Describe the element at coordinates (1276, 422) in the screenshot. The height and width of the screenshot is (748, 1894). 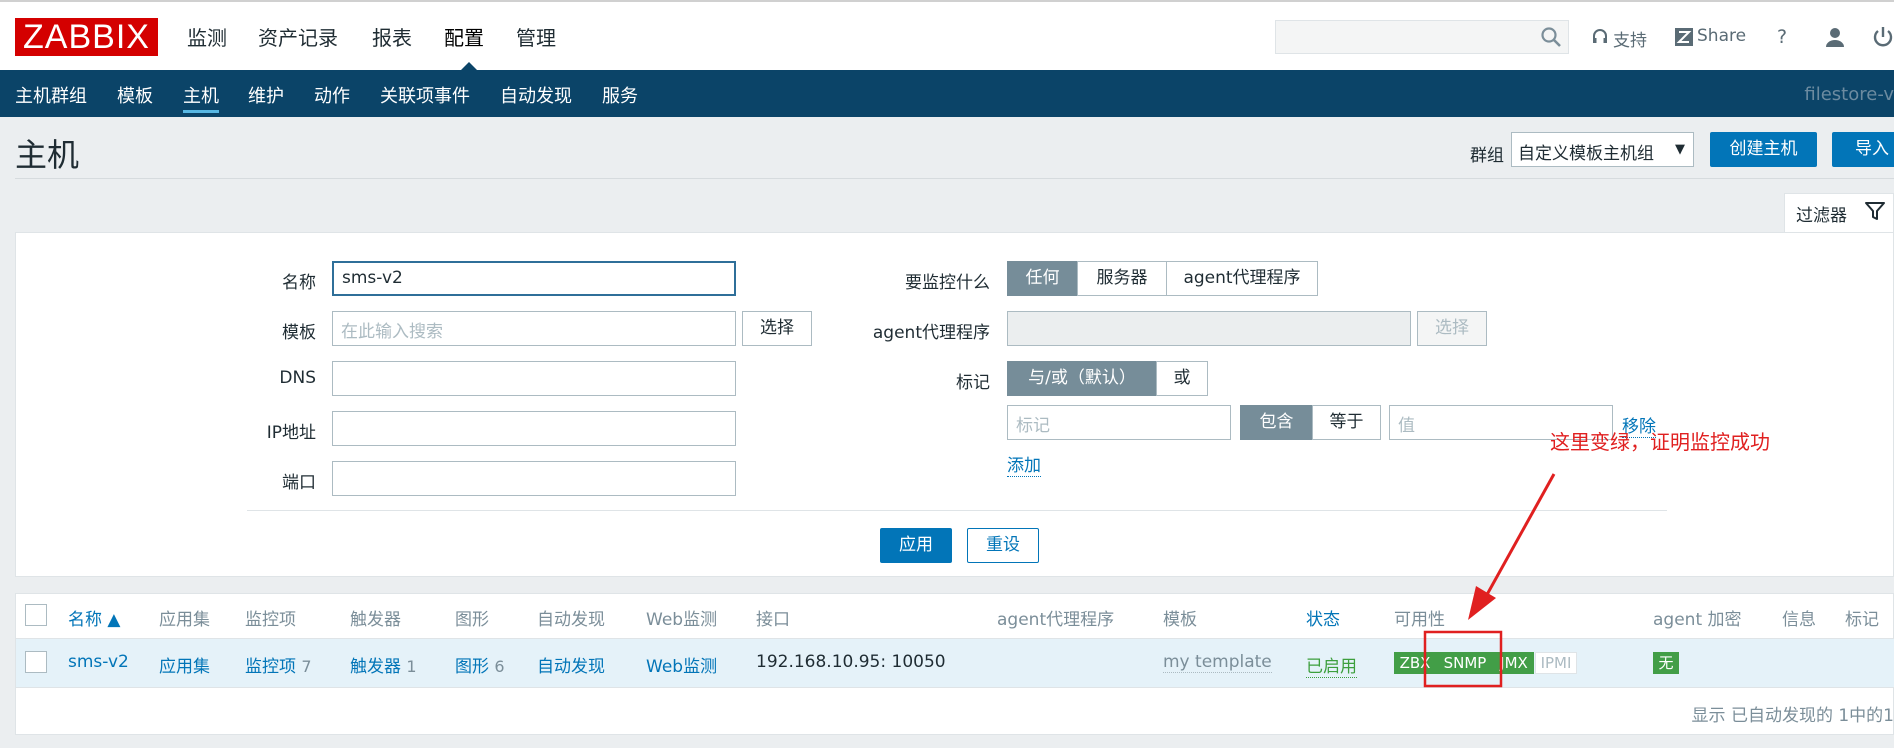
I see `tag-contains-option: 包含` at that location.